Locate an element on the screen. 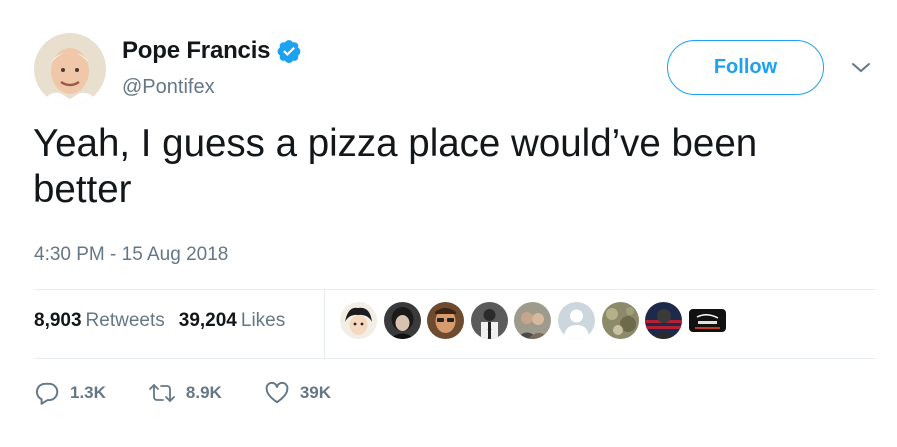 The image size is (897, 447). avatar is located at coordinates (70, 69).